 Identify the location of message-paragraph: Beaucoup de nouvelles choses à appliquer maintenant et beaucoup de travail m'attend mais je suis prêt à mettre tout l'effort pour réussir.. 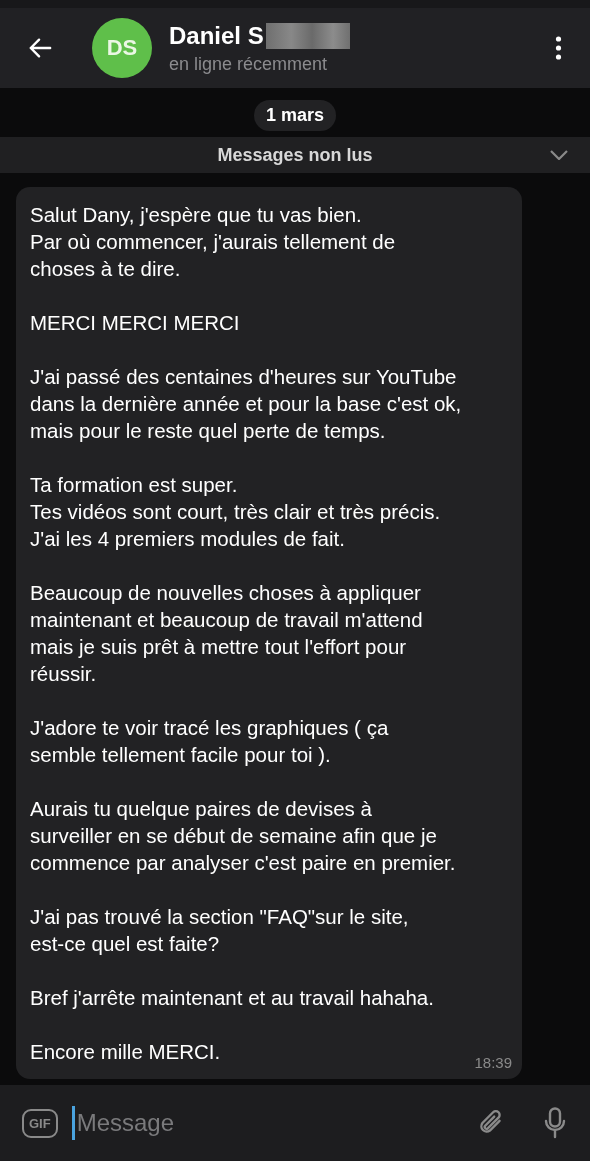
(226, 633).